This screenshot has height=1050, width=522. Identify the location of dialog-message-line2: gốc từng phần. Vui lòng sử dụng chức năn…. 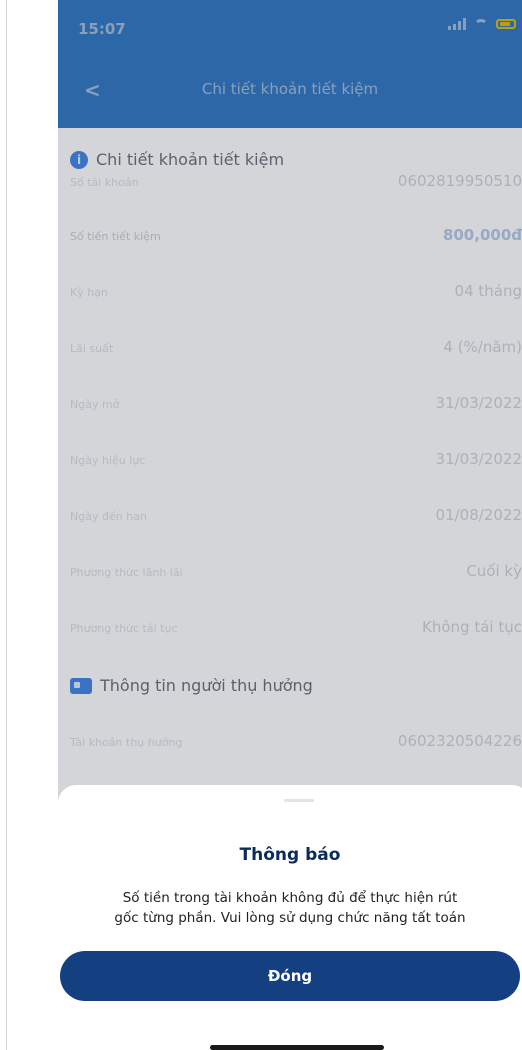
(290, 918).